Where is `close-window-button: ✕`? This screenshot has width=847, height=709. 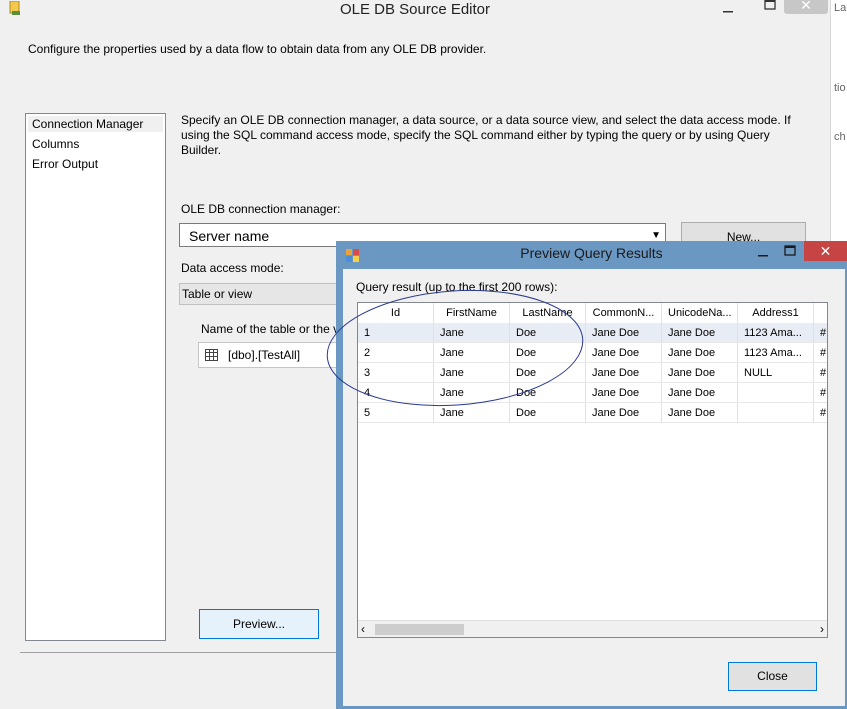
close-window-button: ✕ is located at coordinates (806, 7).